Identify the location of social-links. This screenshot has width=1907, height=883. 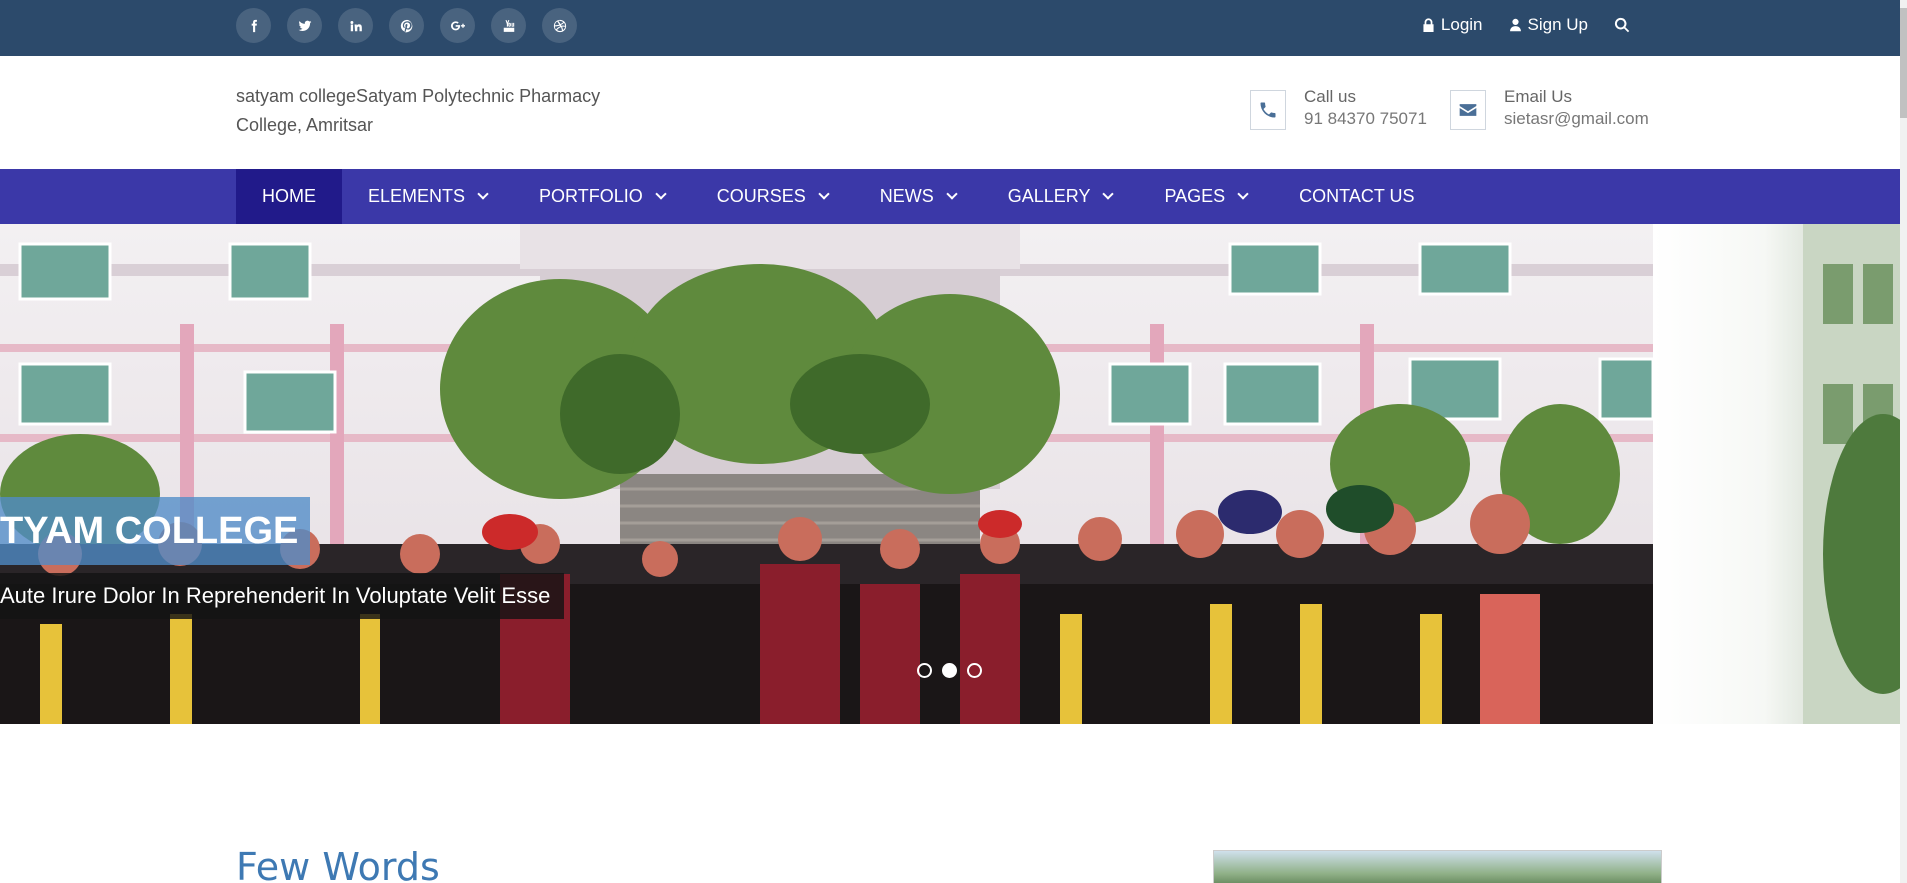
(406, 25).